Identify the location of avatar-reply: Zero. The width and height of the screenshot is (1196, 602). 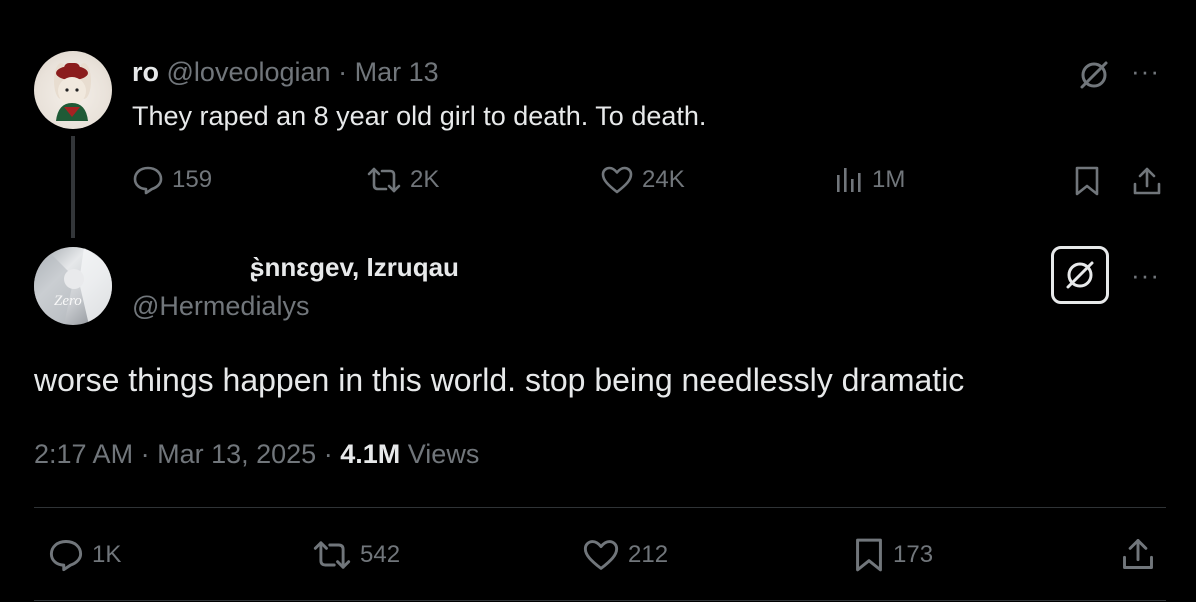
(73, 286).